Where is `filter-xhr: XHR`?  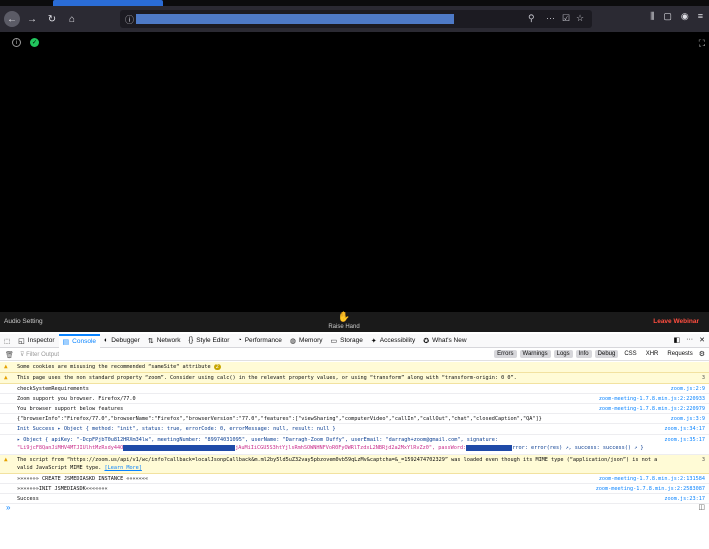
filter-xhr: XHR is located at coordinates (652, 354).